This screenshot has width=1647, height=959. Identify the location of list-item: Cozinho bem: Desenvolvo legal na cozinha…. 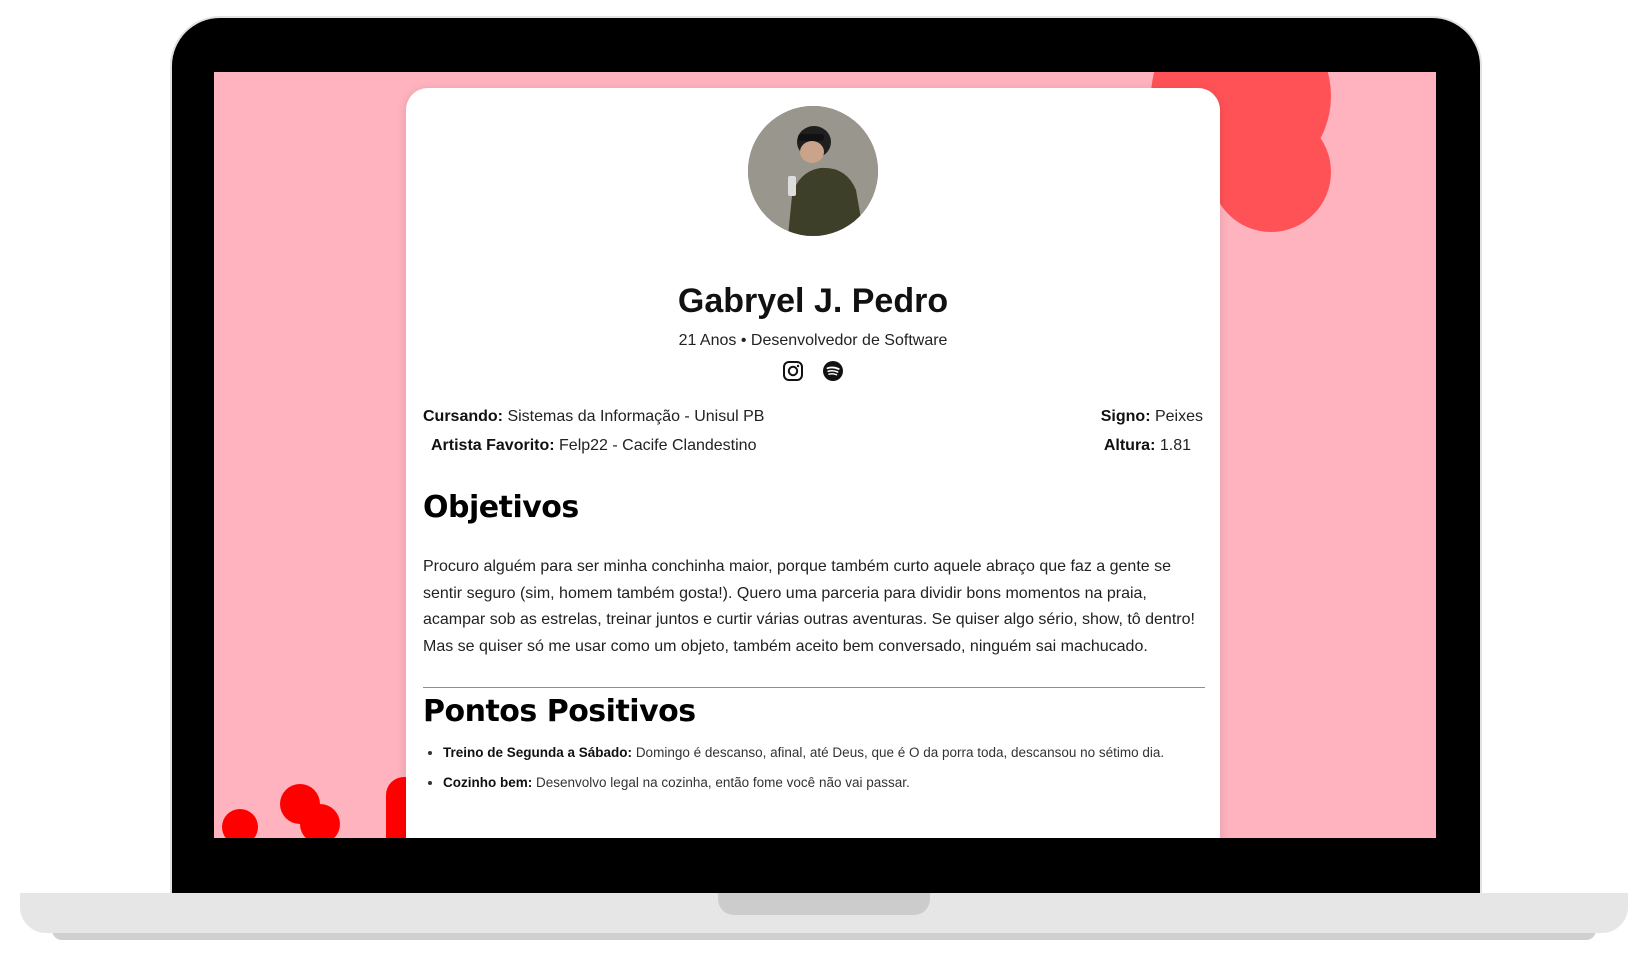
(824, 787).